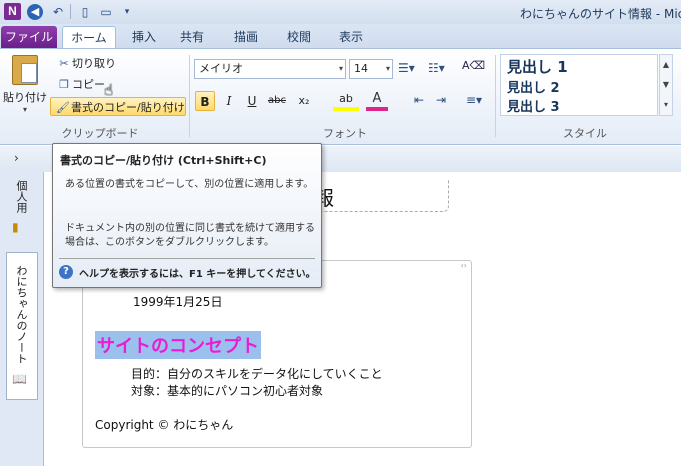  Describe the element at coordinates (163, 160) in the screenshot. I see `tooltip-title: 書式のコピー/貼り付け (Ctrl+Shift+C)` at that location.